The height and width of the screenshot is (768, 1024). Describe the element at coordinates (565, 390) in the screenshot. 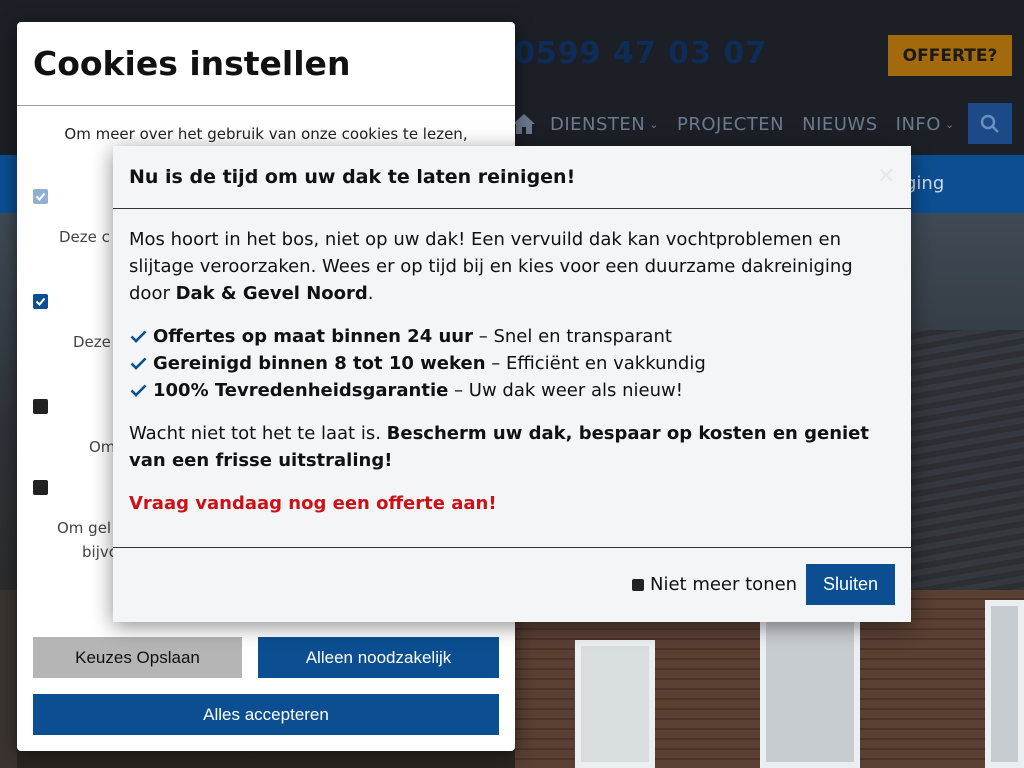

I see `benefit-text: – Uw dak weer als nieuw!` at that location.